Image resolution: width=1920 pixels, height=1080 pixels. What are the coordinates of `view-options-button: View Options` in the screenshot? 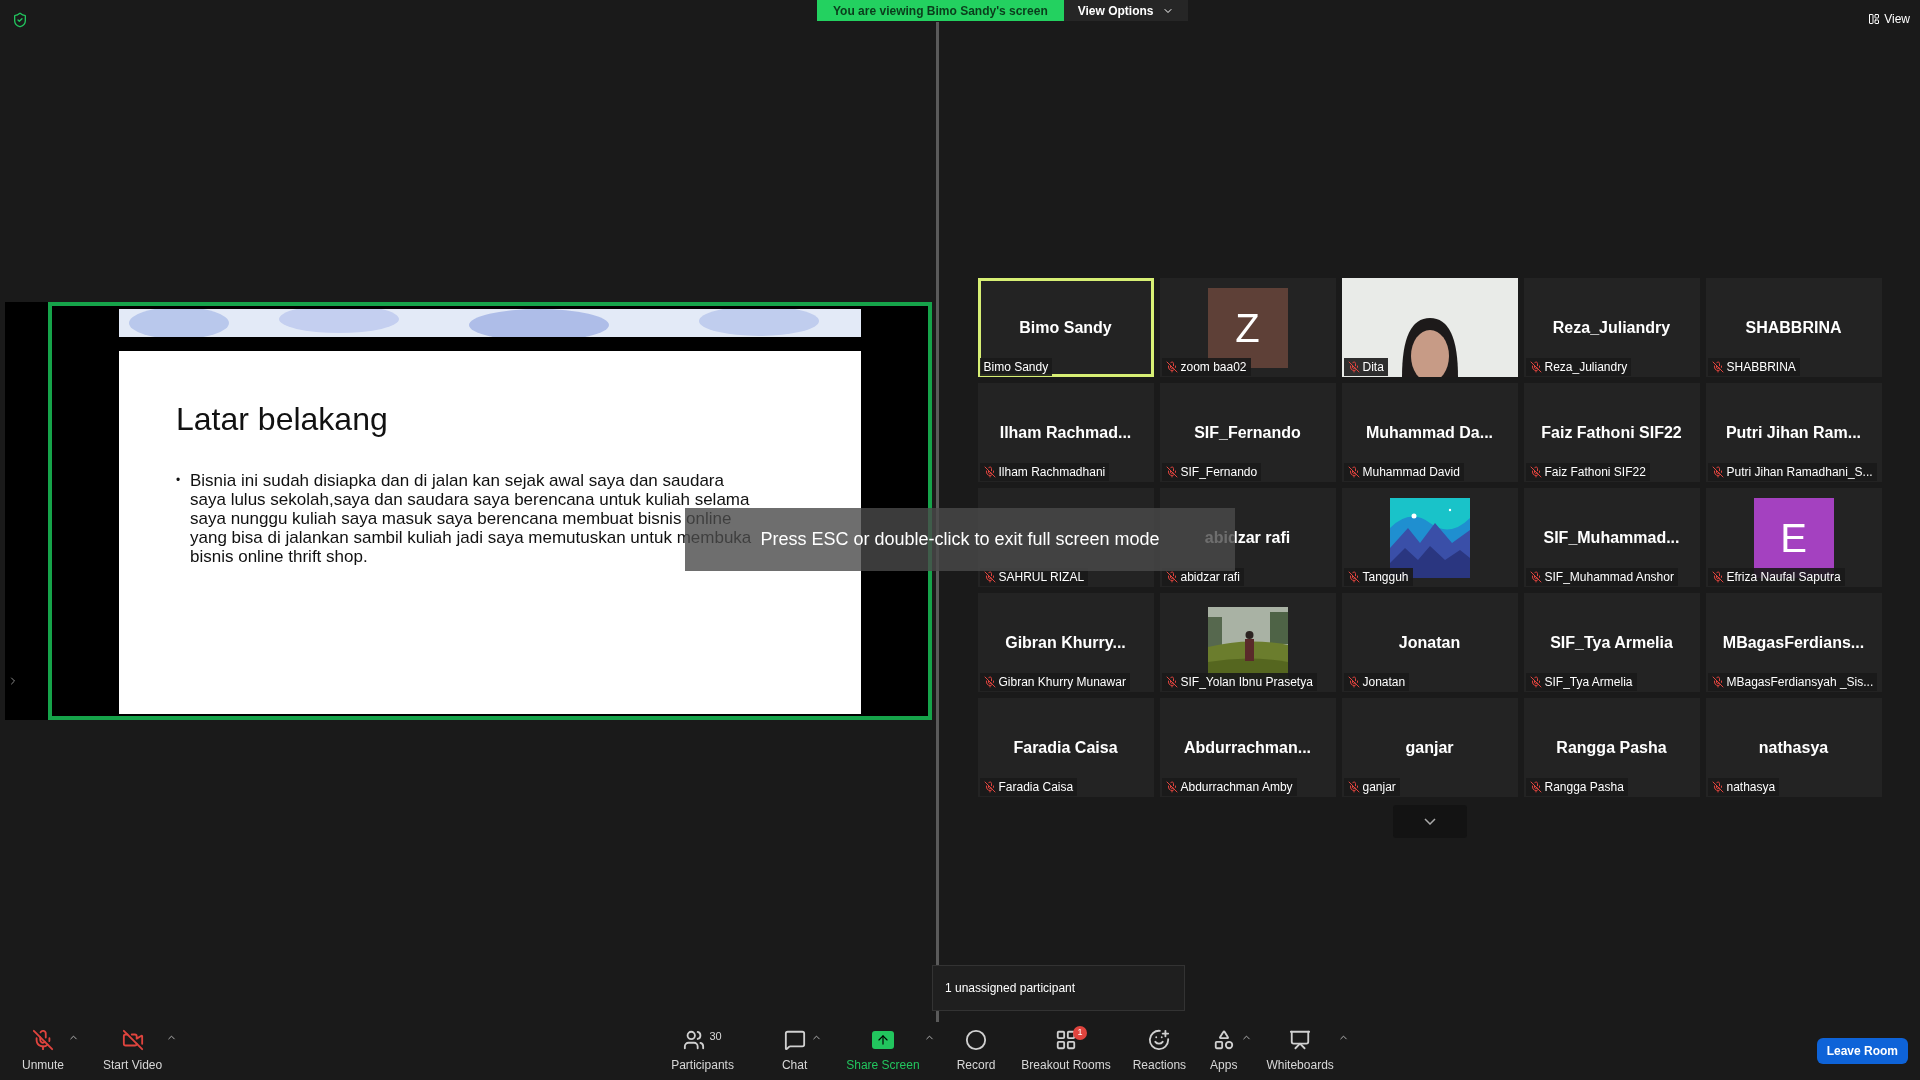 It's located at (1125, 10).